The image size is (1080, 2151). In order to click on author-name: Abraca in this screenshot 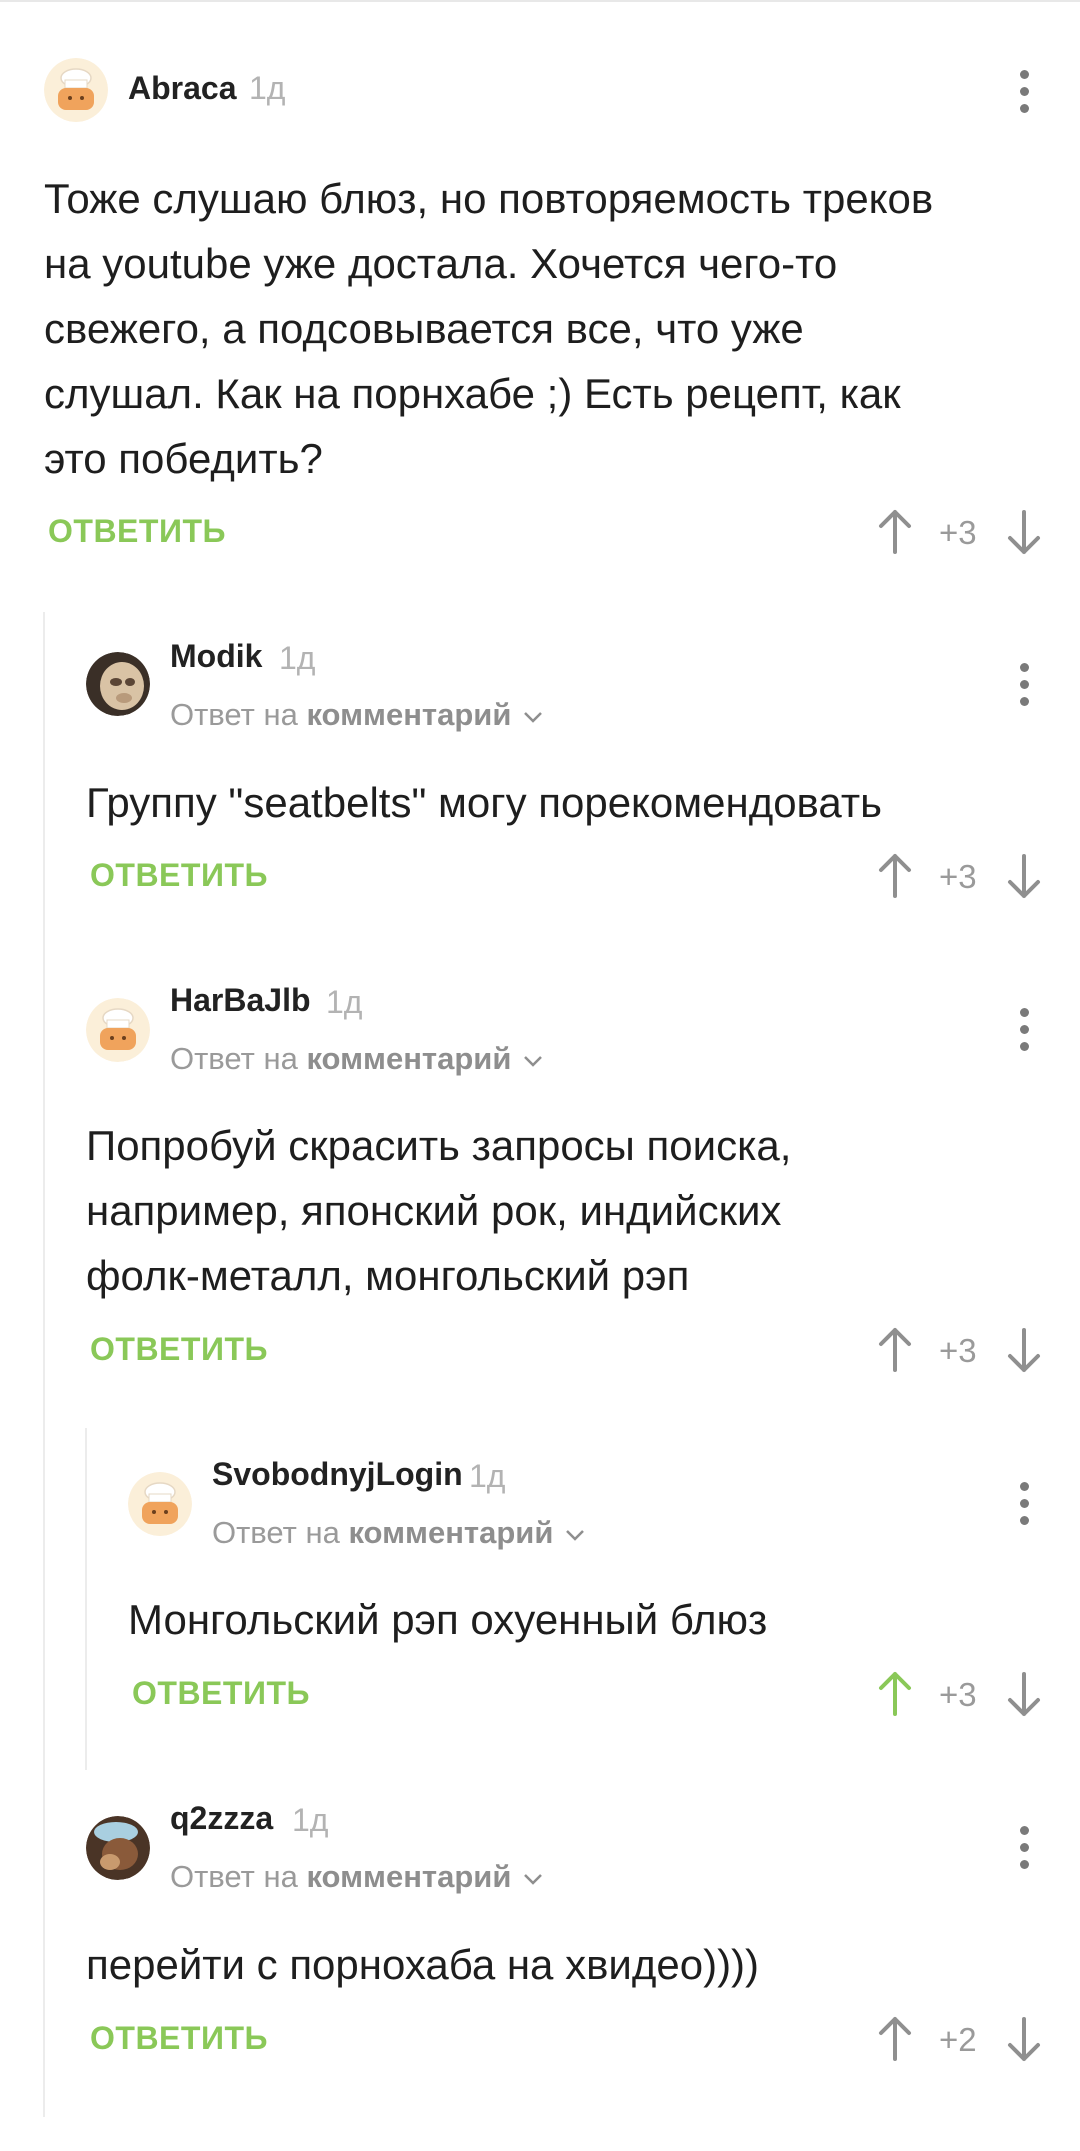, I will do `click(182, 88)`.